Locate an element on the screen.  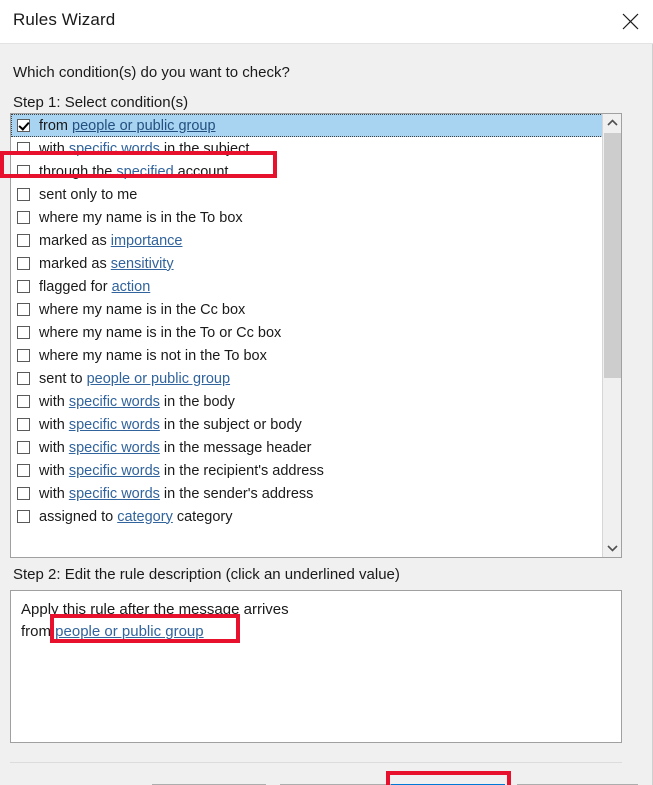
condition-row: with specific words in the body is located at coordinates (307, 401).